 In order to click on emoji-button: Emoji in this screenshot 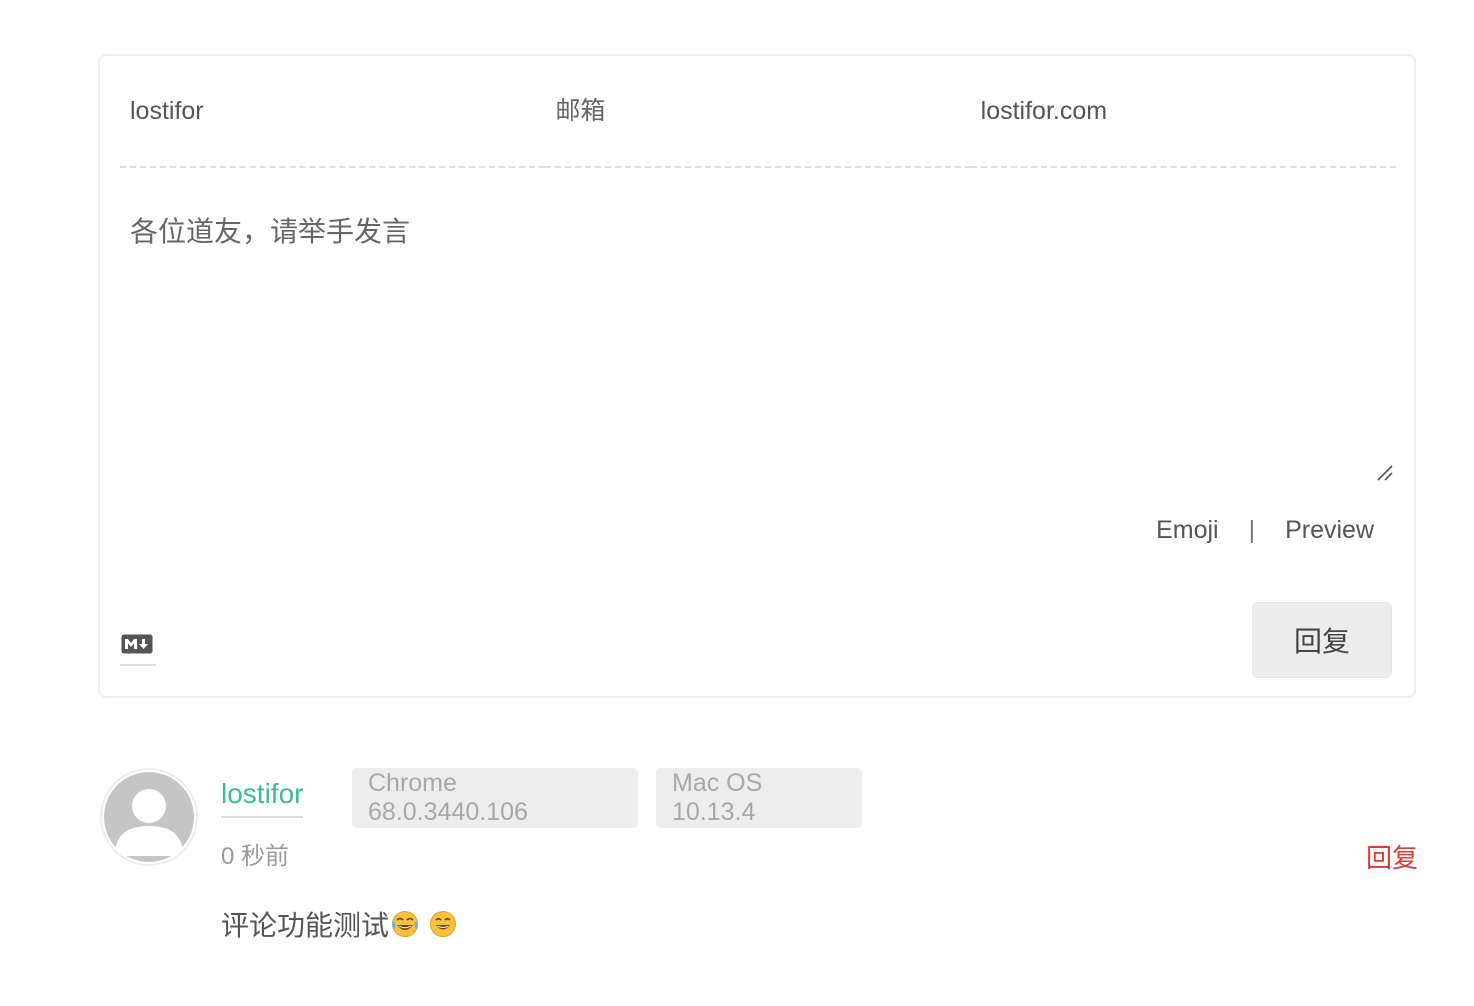, I will do `click(1187, 530)`.